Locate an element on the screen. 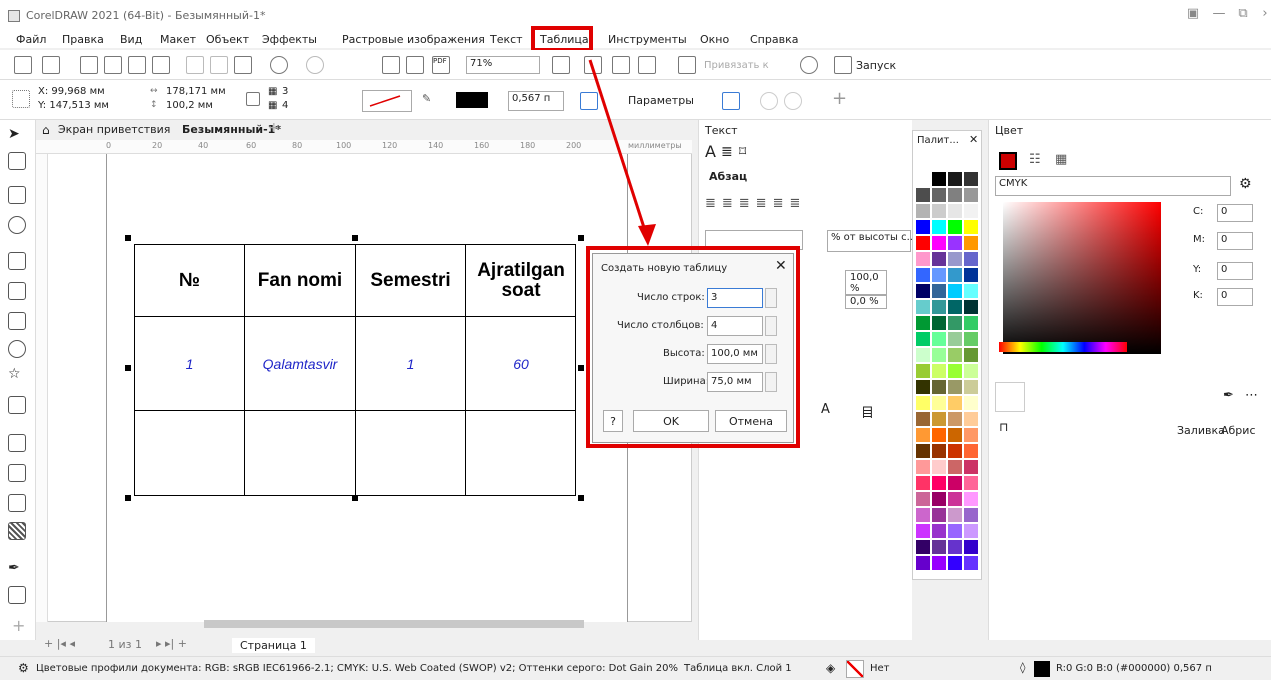  text-wrap-icon is located at coordinates (731, 101).